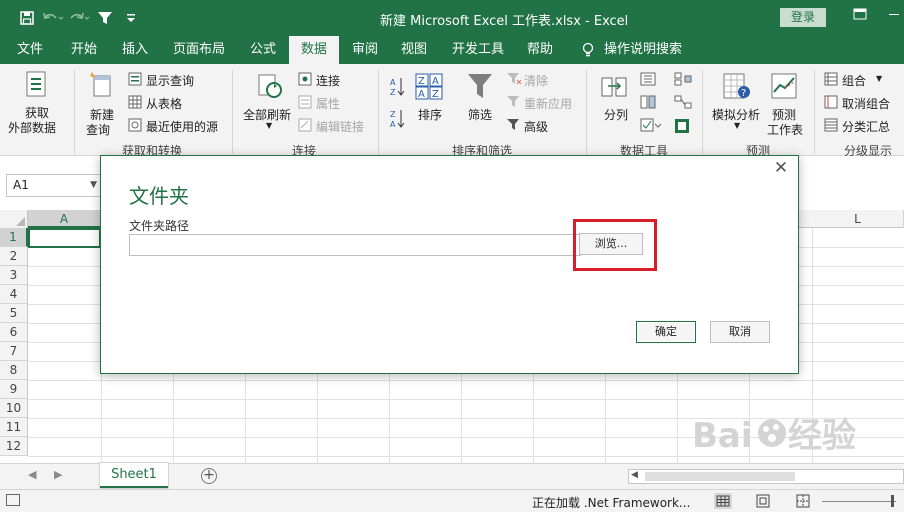 Image resolution: width=904 pixels, height=512 pixels. What do you see at coordinates (14, 219) in the screenshot?
I see `select-all-corner` at bounding box center [14, 219].